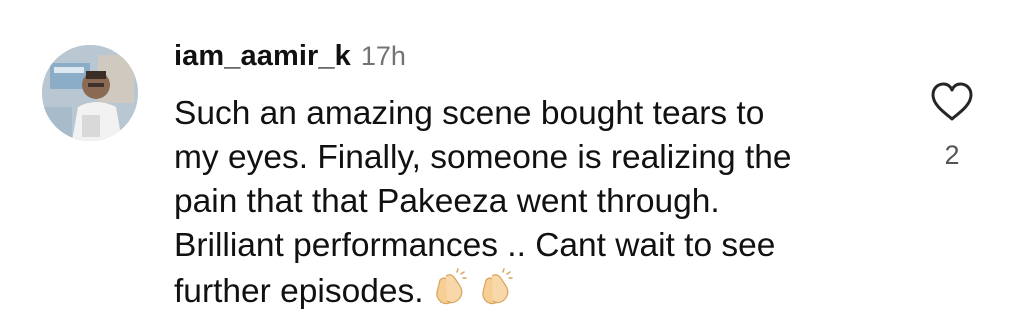  Describe the element at coordinates (262, 56) in the screenshot. I see `username-link: iam_aamir_k` at that location.